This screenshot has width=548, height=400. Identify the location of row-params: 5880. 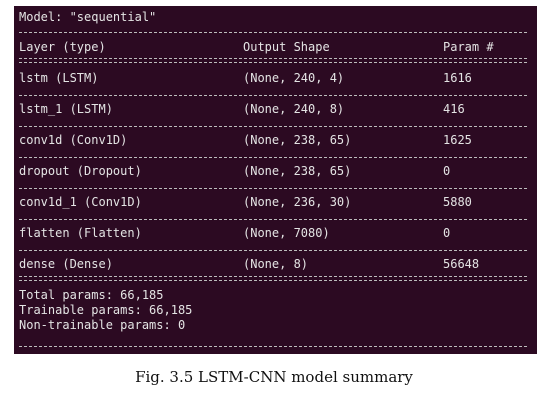
(457, 202).